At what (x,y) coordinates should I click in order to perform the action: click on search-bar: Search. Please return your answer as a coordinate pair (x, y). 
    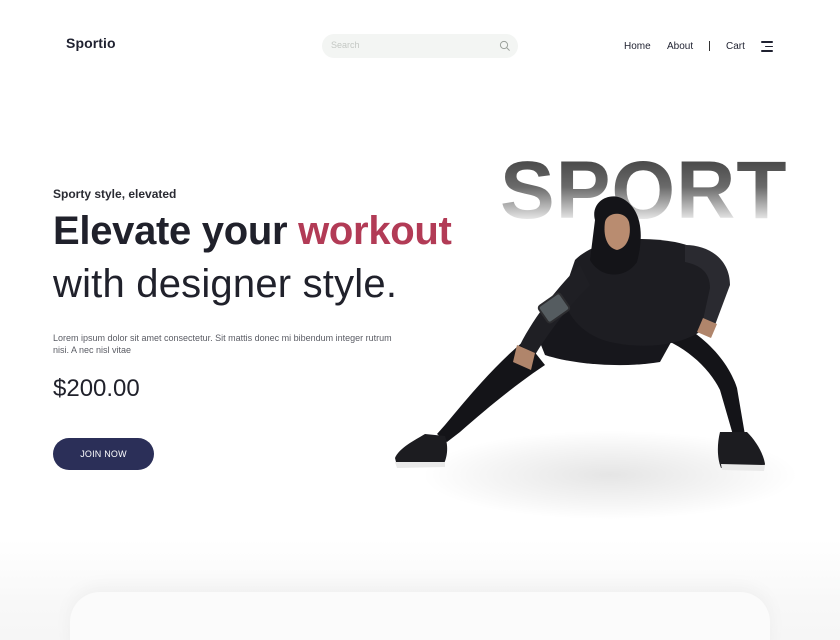
    Looking at the image, I should click on (420, 46).